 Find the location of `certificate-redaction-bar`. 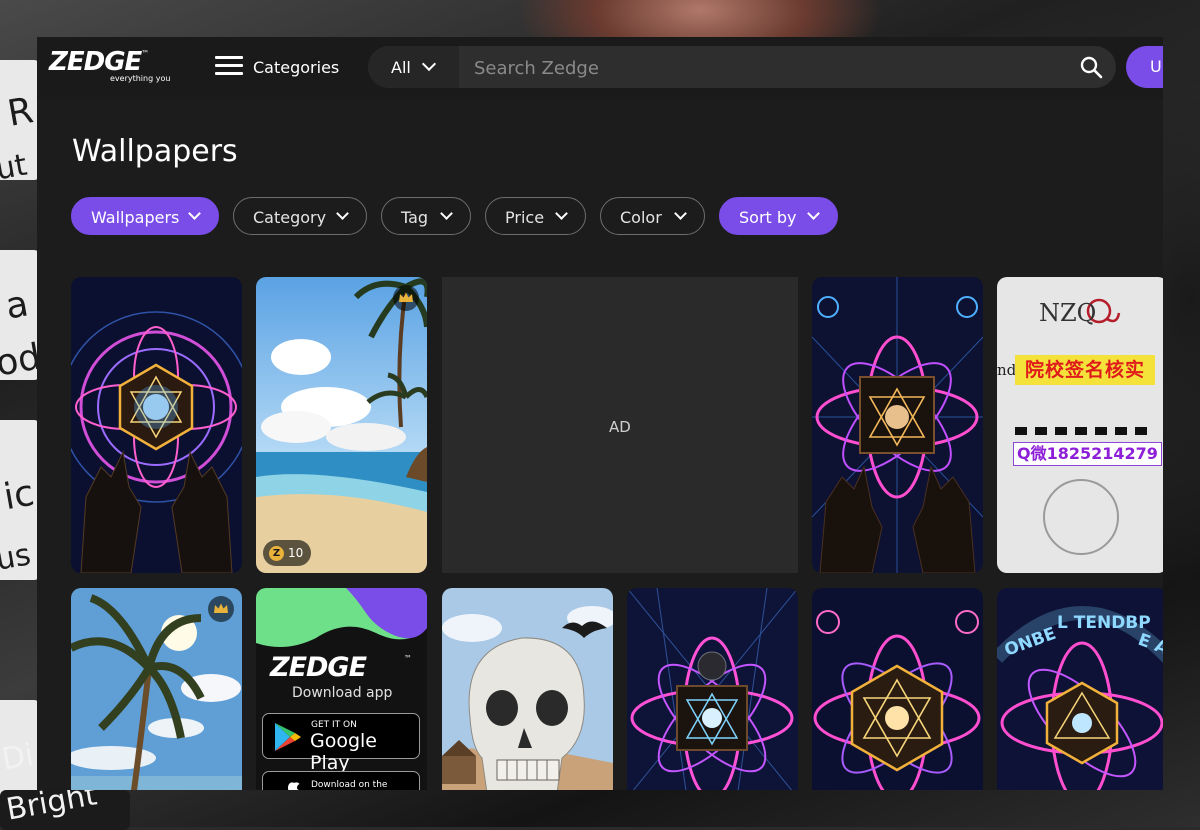

certificate-redaction-bar is located at coordinates (1085, 431).